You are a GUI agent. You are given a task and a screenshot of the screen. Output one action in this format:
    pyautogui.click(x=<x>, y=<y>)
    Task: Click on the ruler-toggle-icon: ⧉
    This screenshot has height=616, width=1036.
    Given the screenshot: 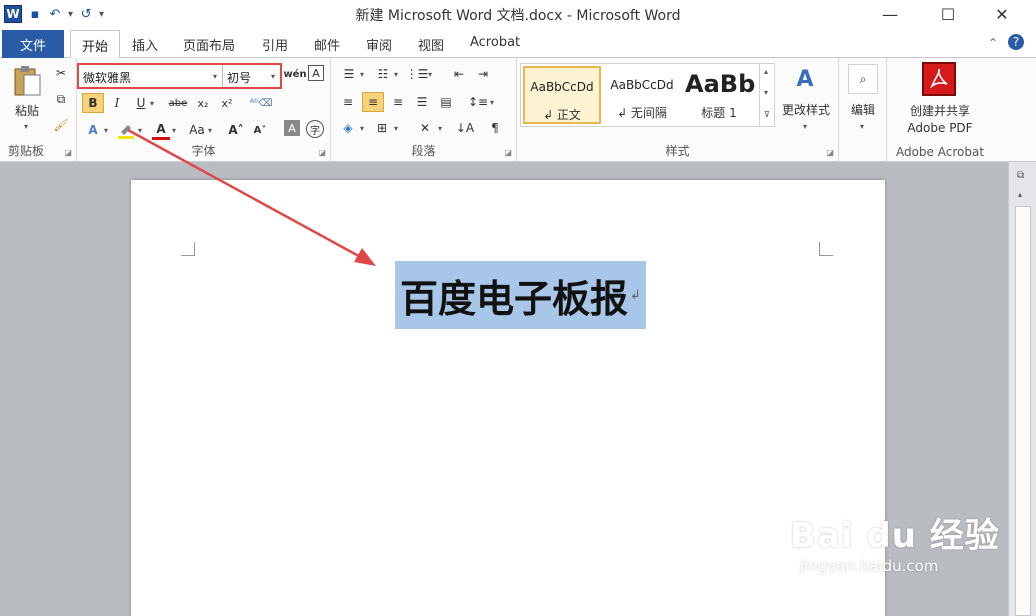 What is the action you would take?
    pyautogui.click(x=1020, y=175)
    